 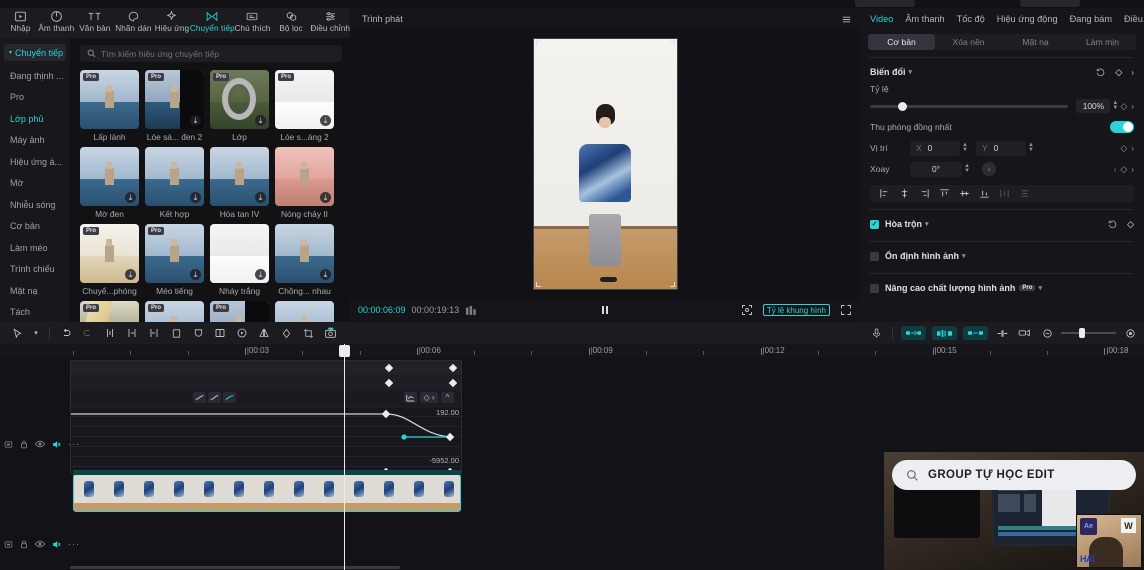 What do you see at coordinates (965, 148) in the screenshot?
I see `position-x-stepper: ▲ ▼` at bounding box center [965, 148].